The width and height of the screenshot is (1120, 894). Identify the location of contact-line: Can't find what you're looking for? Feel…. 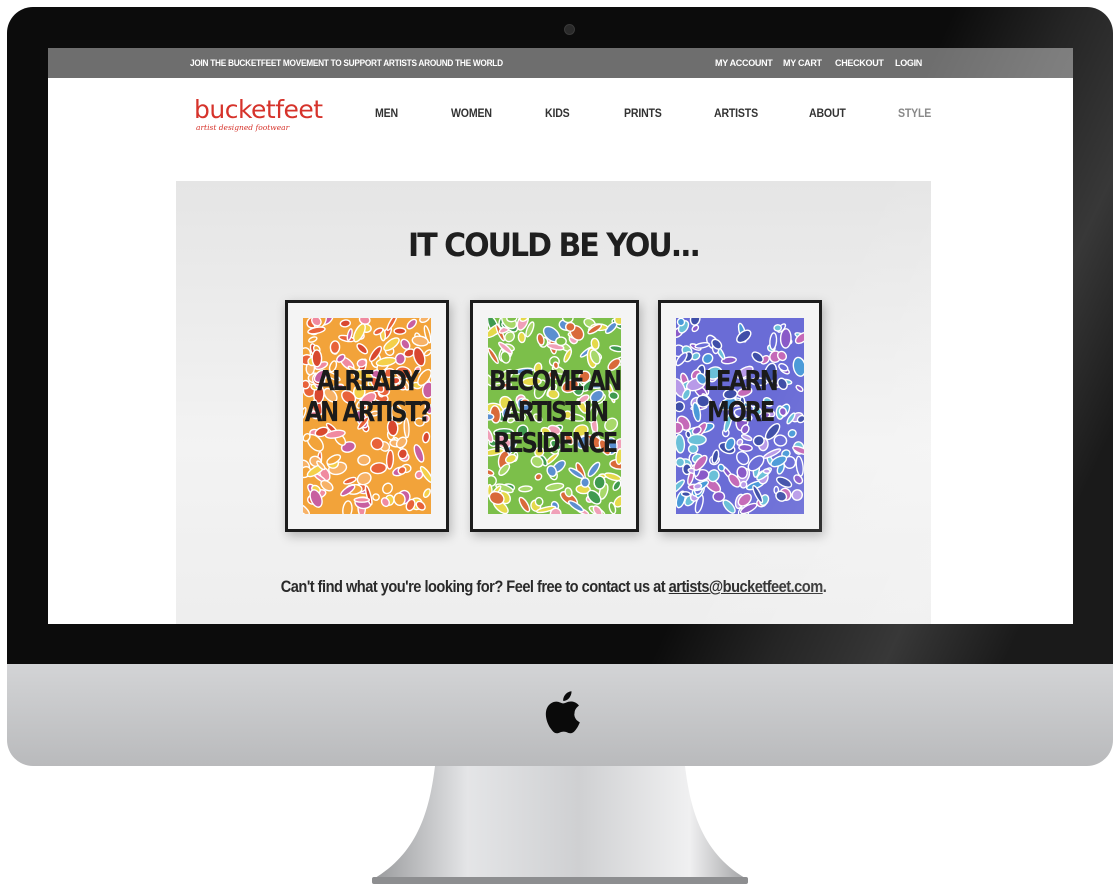
(553, 587).